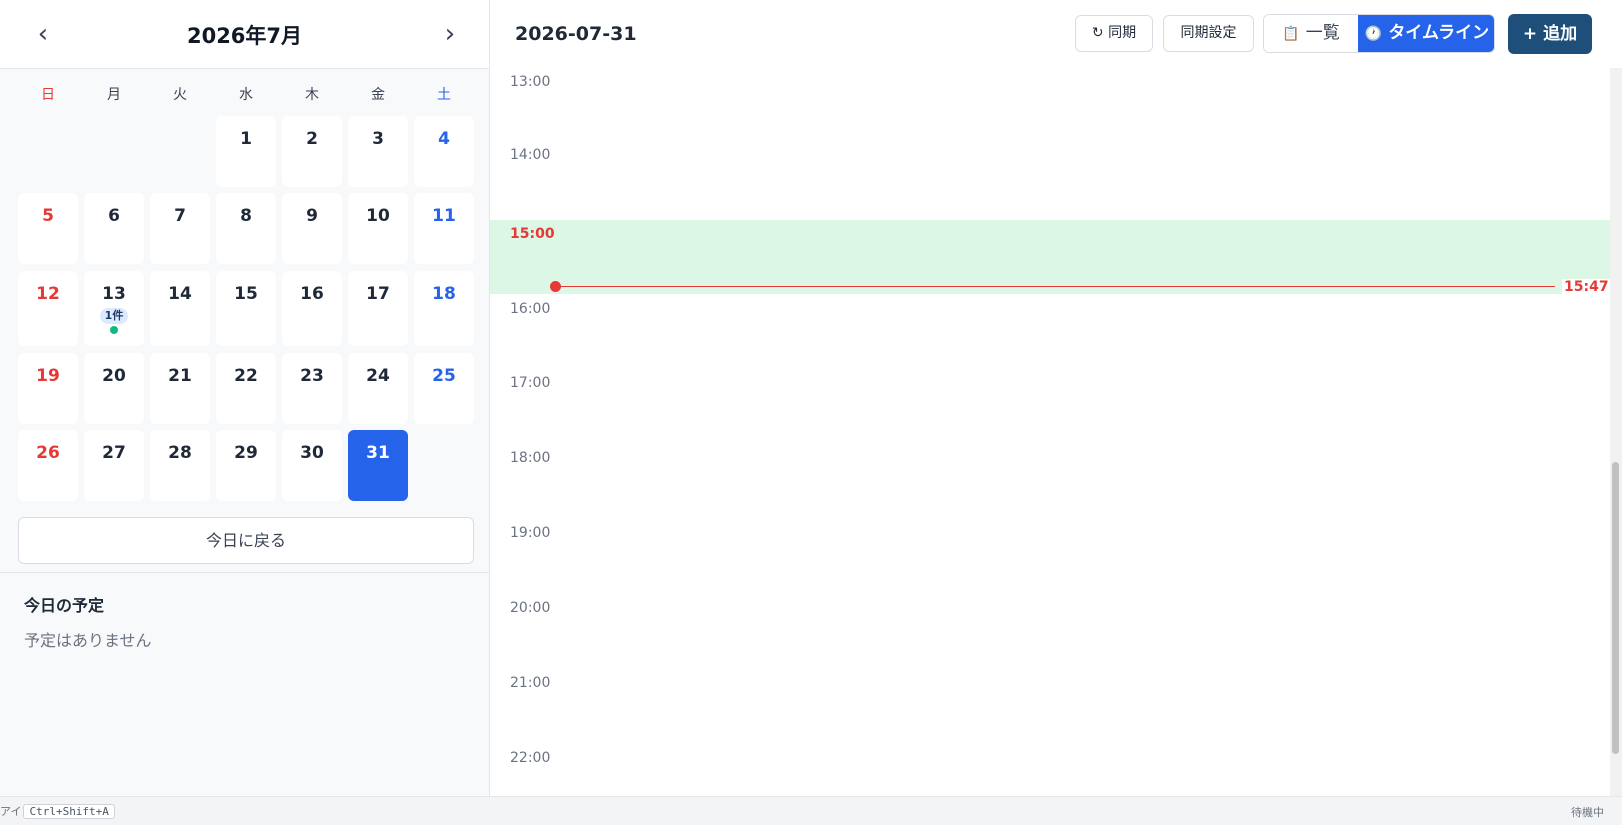  I want to click on day-cell-28: 28, so click(180, 465).